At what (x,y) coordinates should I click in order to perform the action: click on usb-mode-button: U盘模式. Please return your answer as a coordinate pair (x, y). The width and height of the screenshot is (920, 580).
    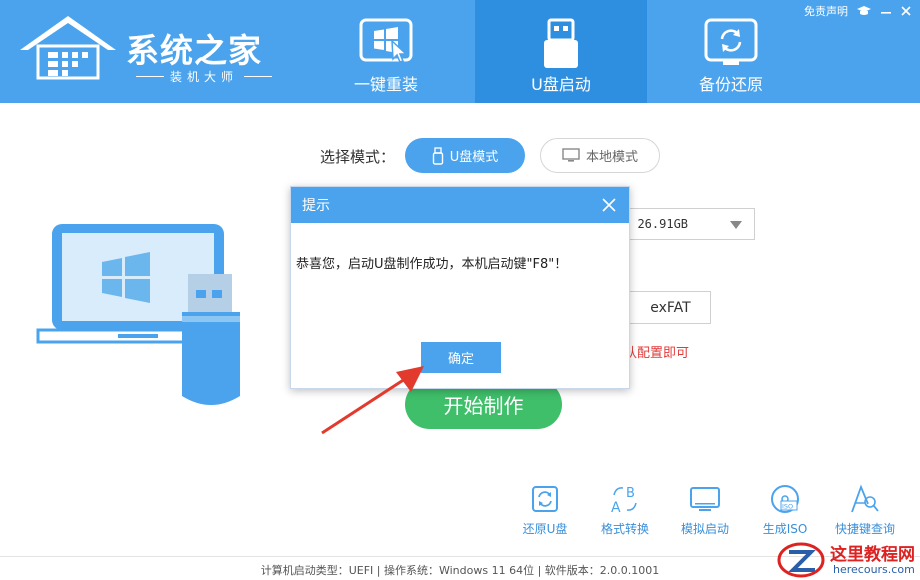
    Looking at the image, I should click on (465, 155).